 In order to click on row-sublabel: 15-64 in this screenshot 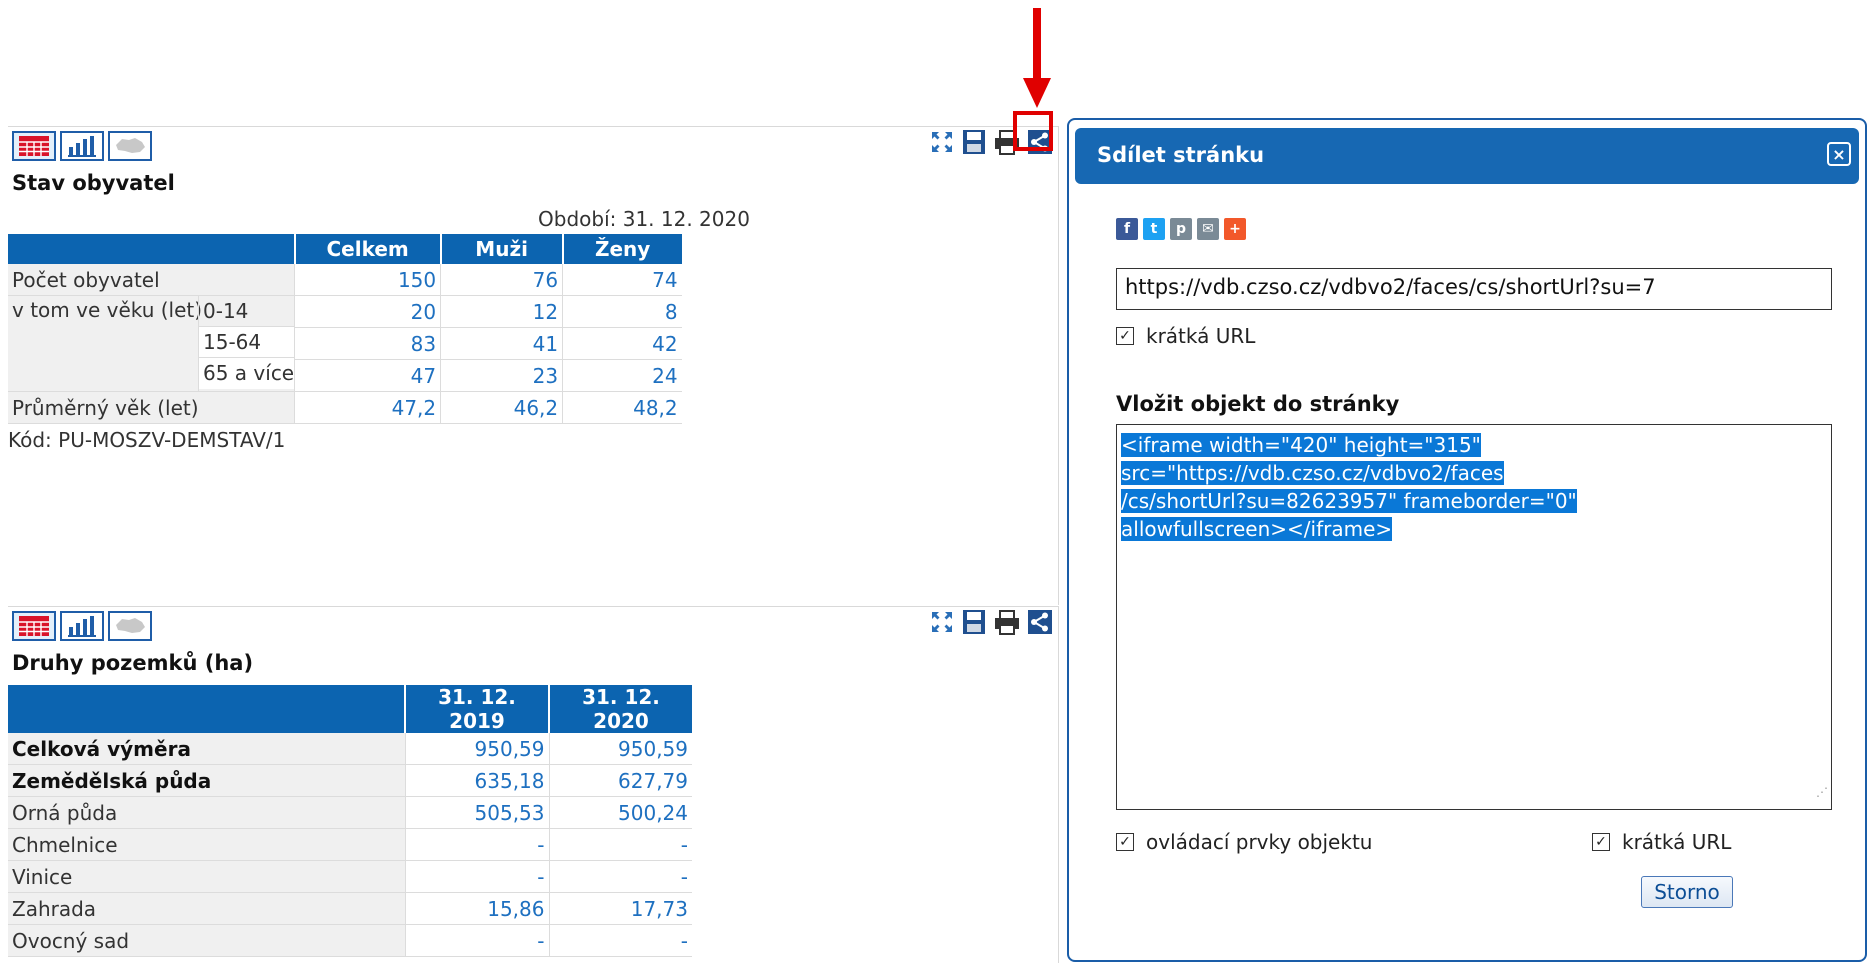, I will do `click(247, 342)`.